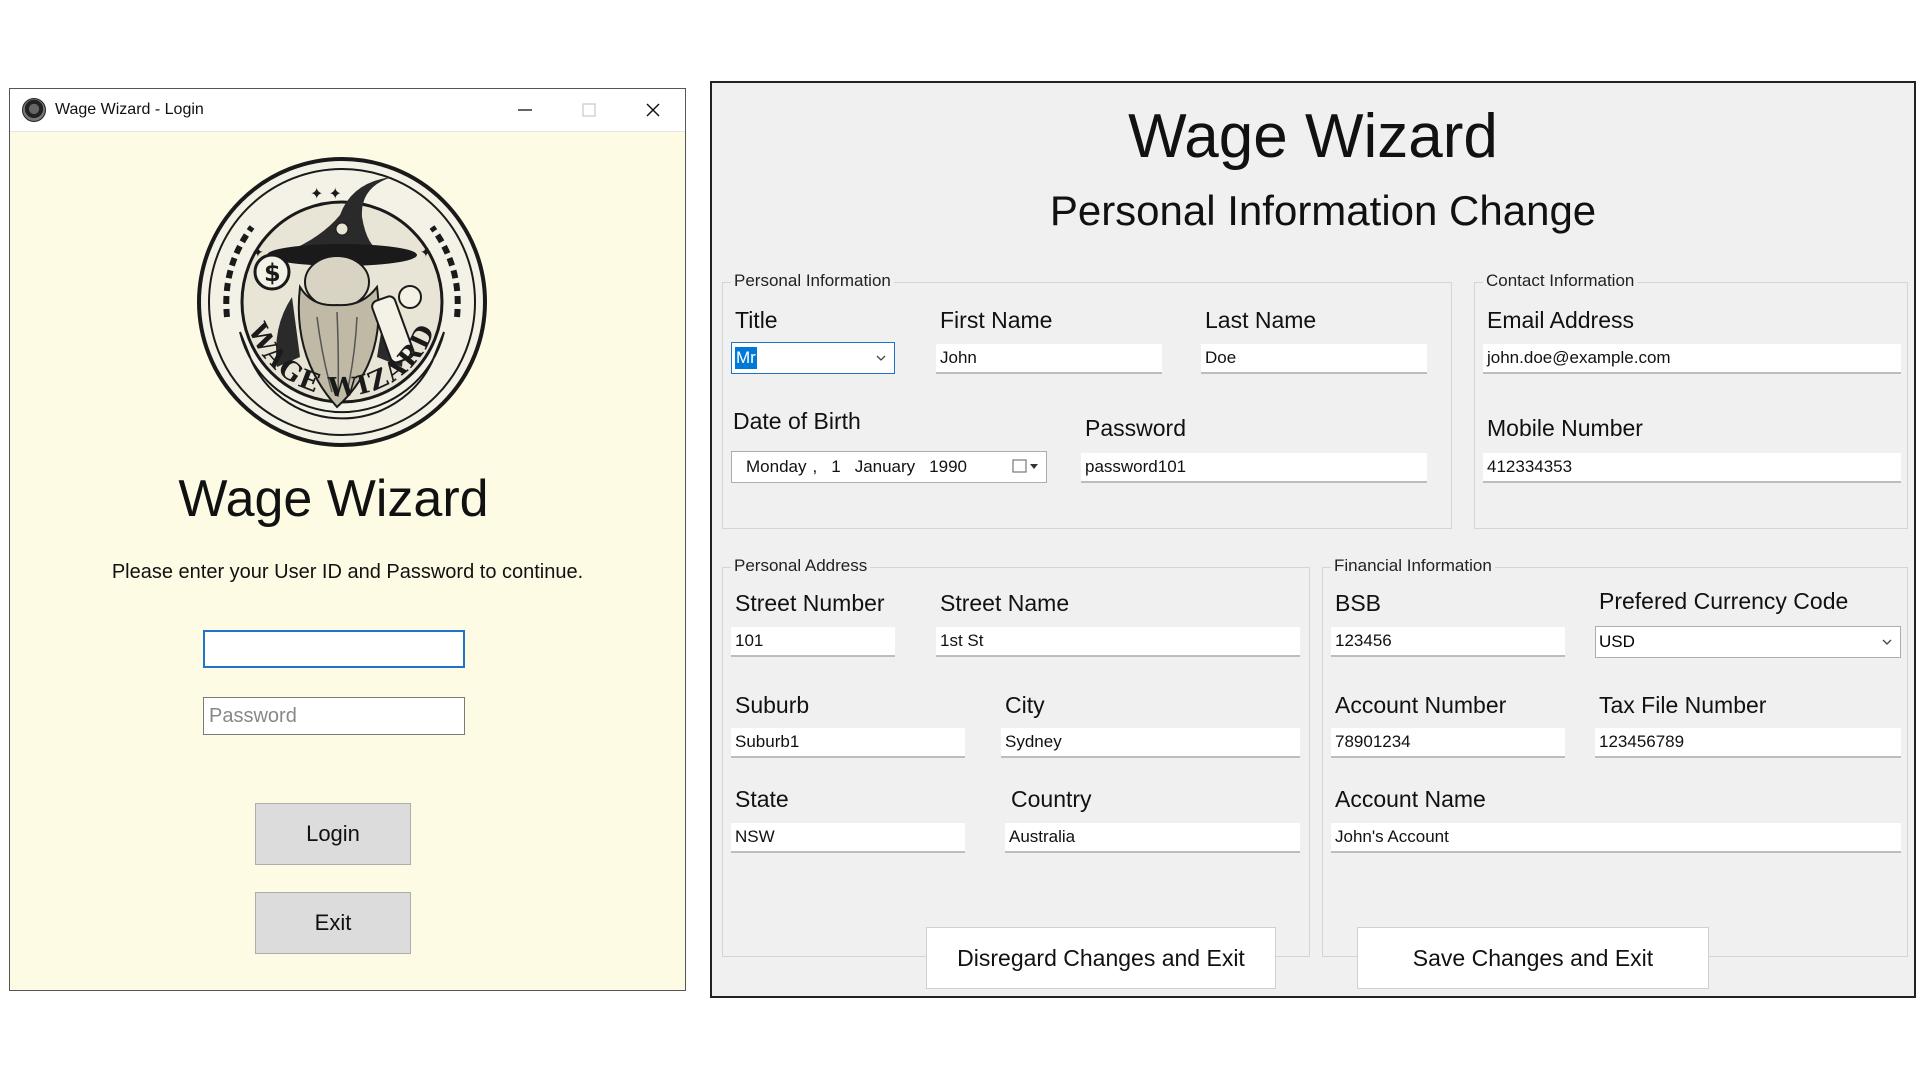 The width and height of the screenshot is (1920, 1080). Describe the element at coordinates (1323, 210) in the screenshot. I see `change-subtitle: Personal Information Change` at that location.